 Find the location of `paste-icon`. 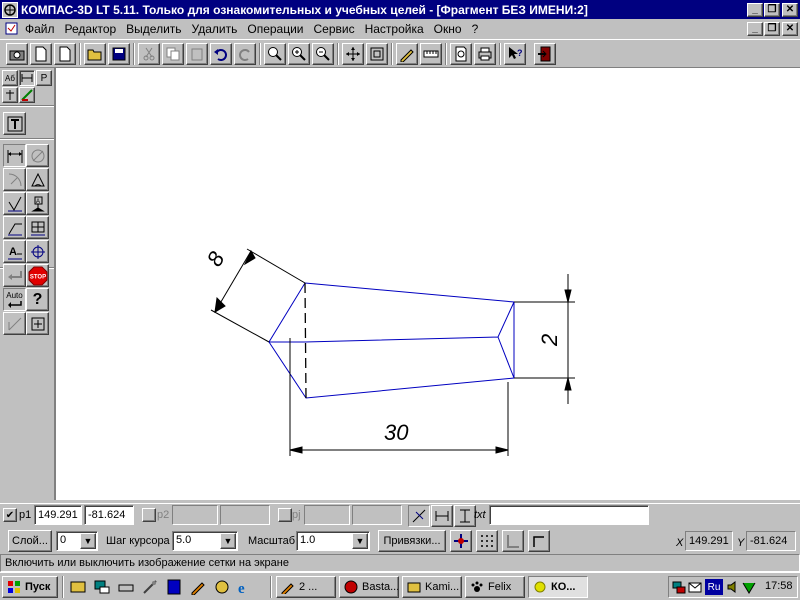

paste-icon is located at coordinates (197, 54).